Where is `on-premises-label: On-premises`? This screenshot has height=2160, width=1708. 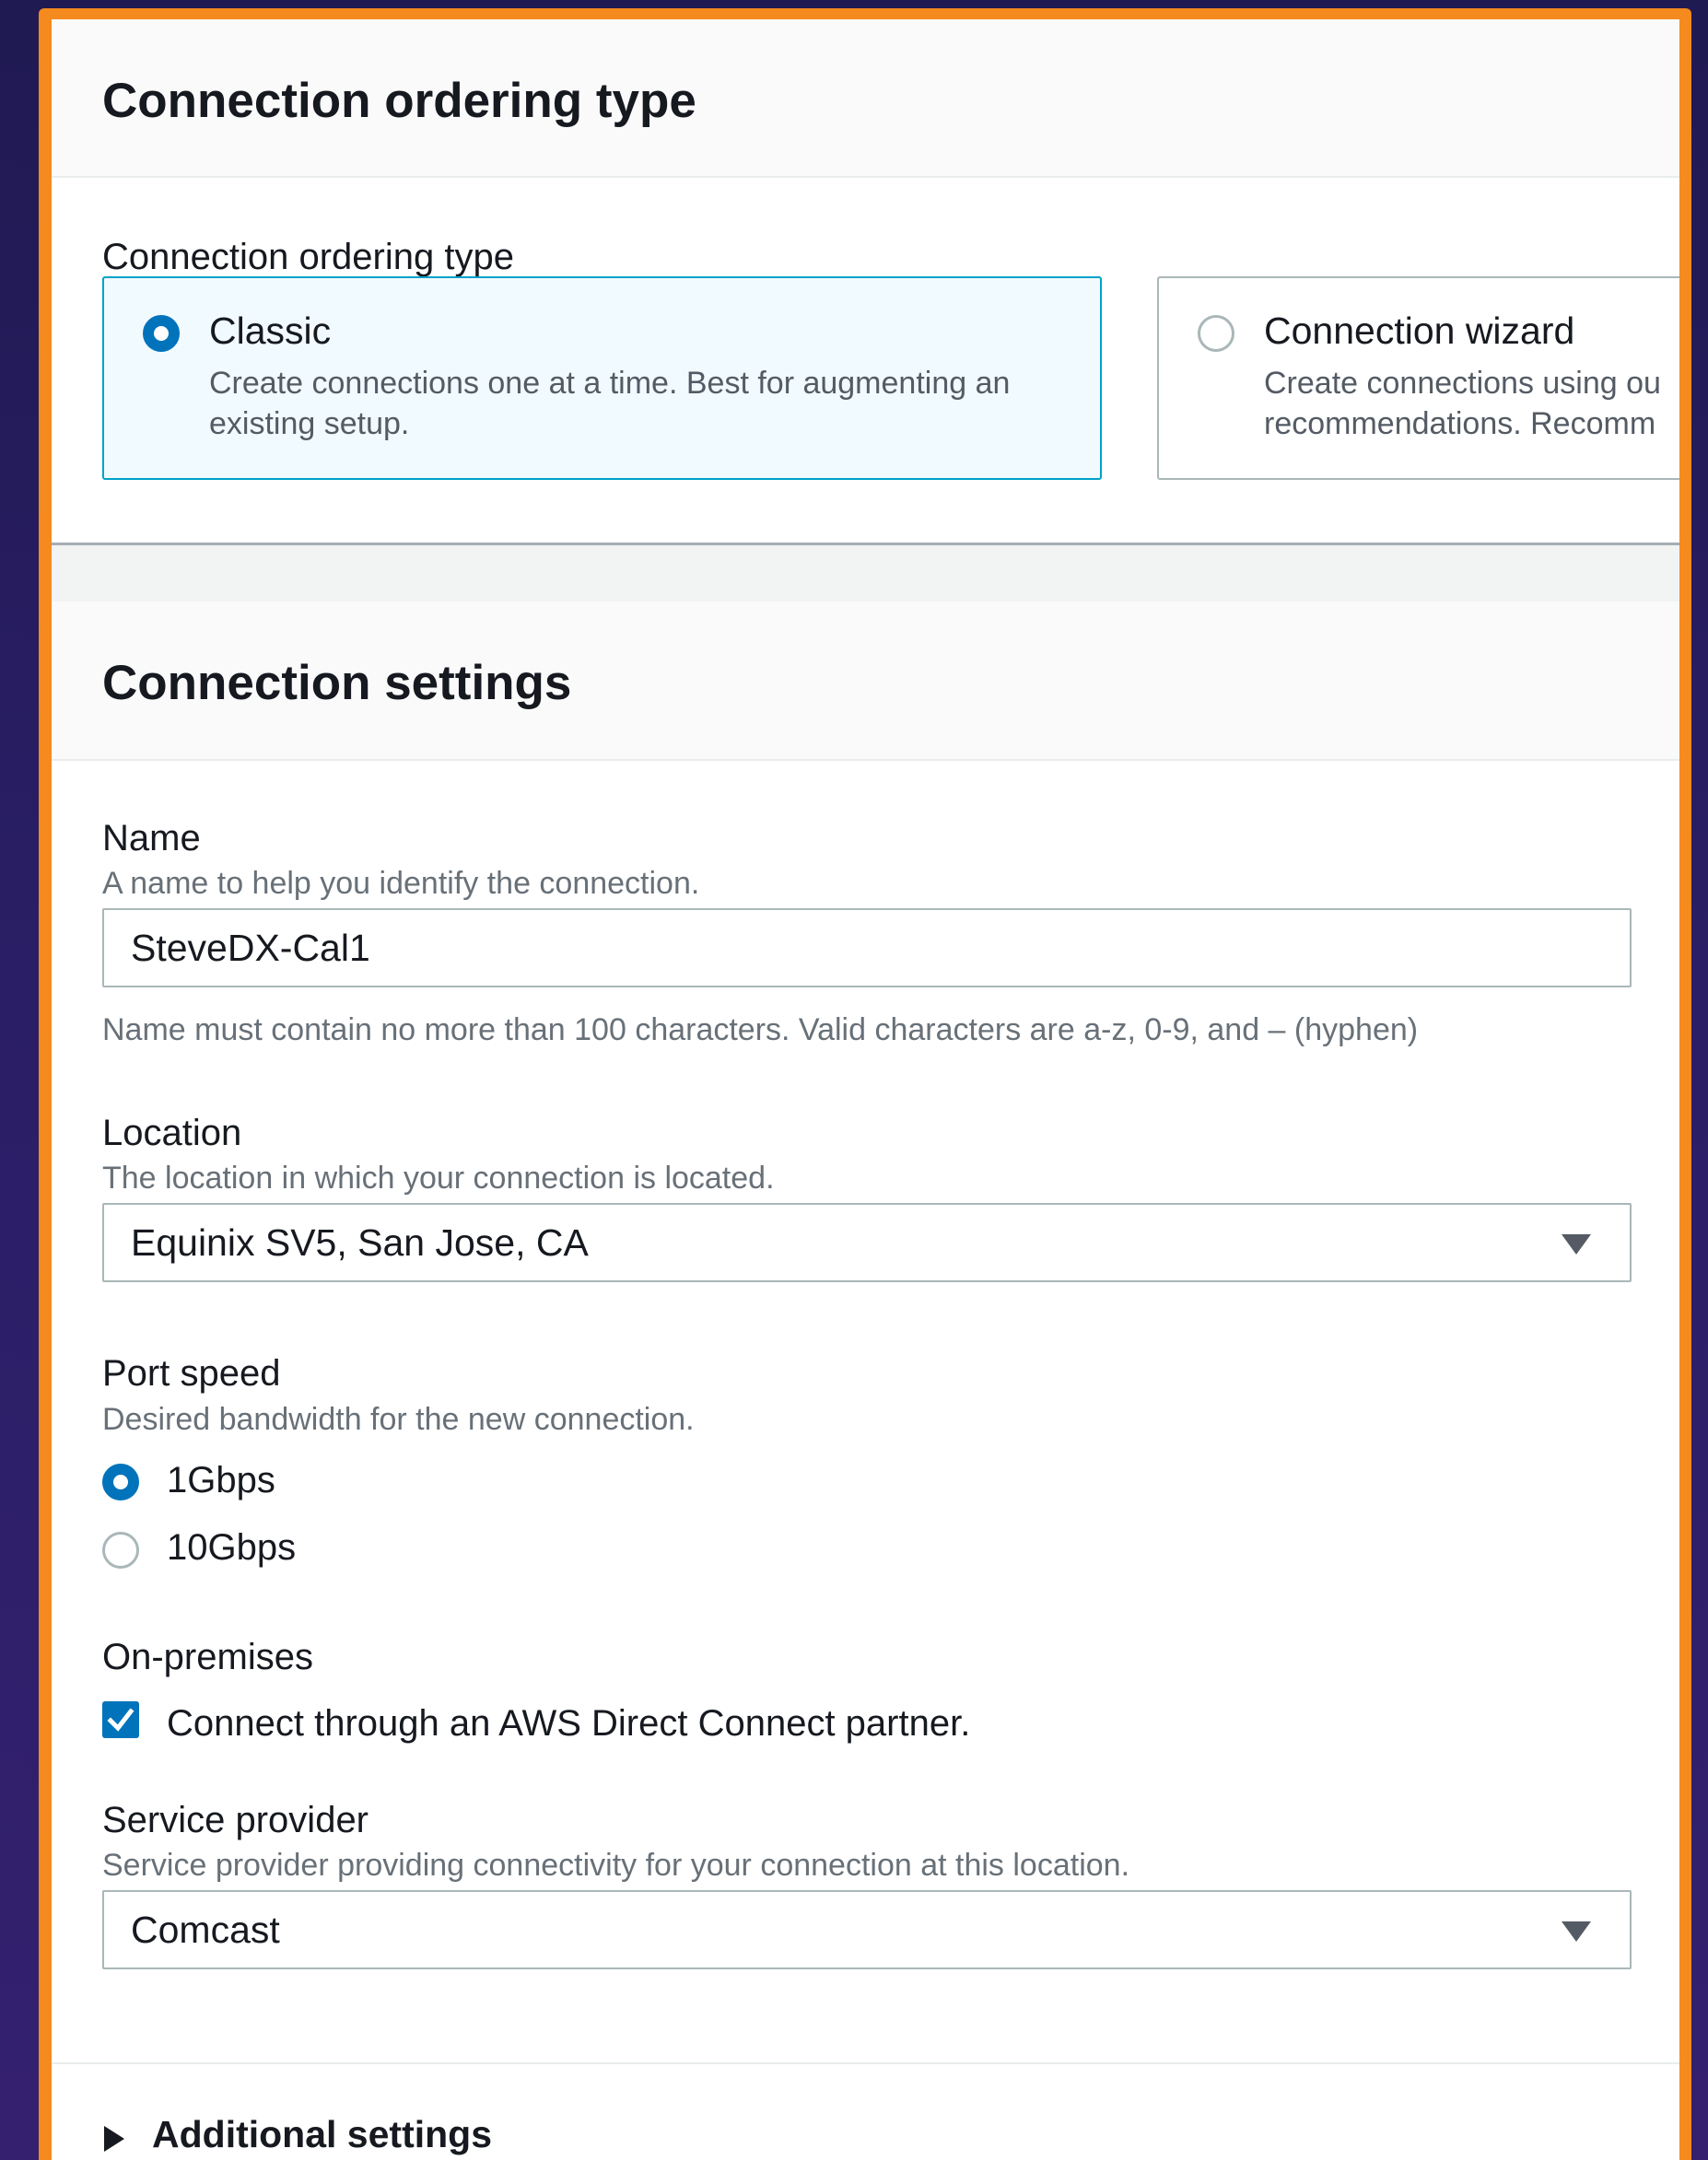 on-premises-label: On-premises is located at coordinates (207, 1657).